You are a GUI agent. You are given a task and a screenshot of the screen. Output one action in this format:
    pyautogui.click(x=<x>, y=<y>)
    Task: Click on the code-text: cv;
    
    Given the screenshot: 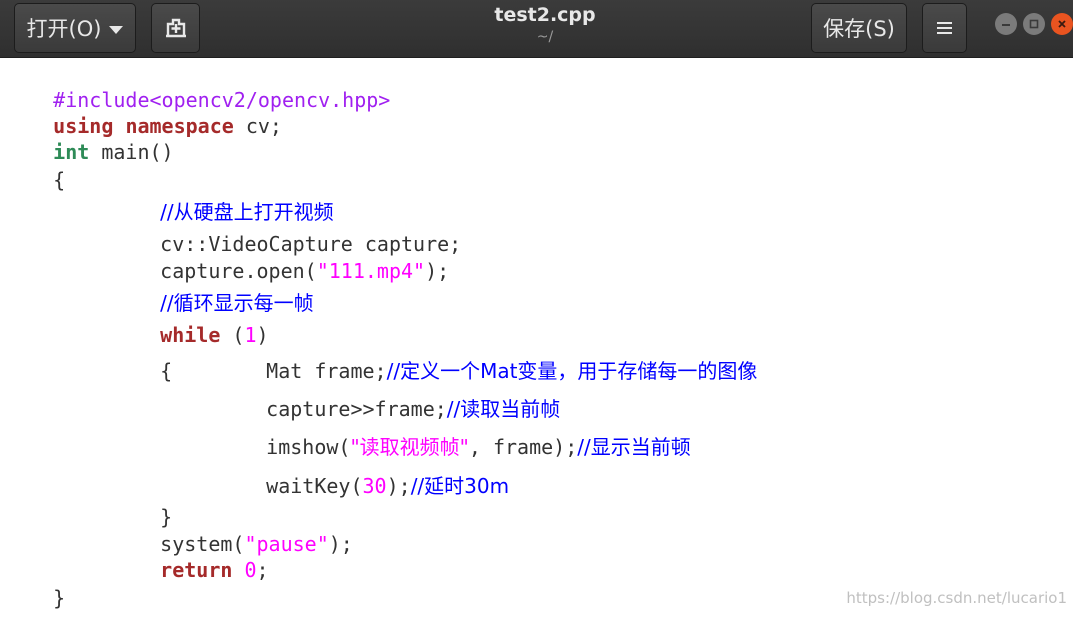 What is the action you would take?
    pyautogui.click(x=257, y=126)
    